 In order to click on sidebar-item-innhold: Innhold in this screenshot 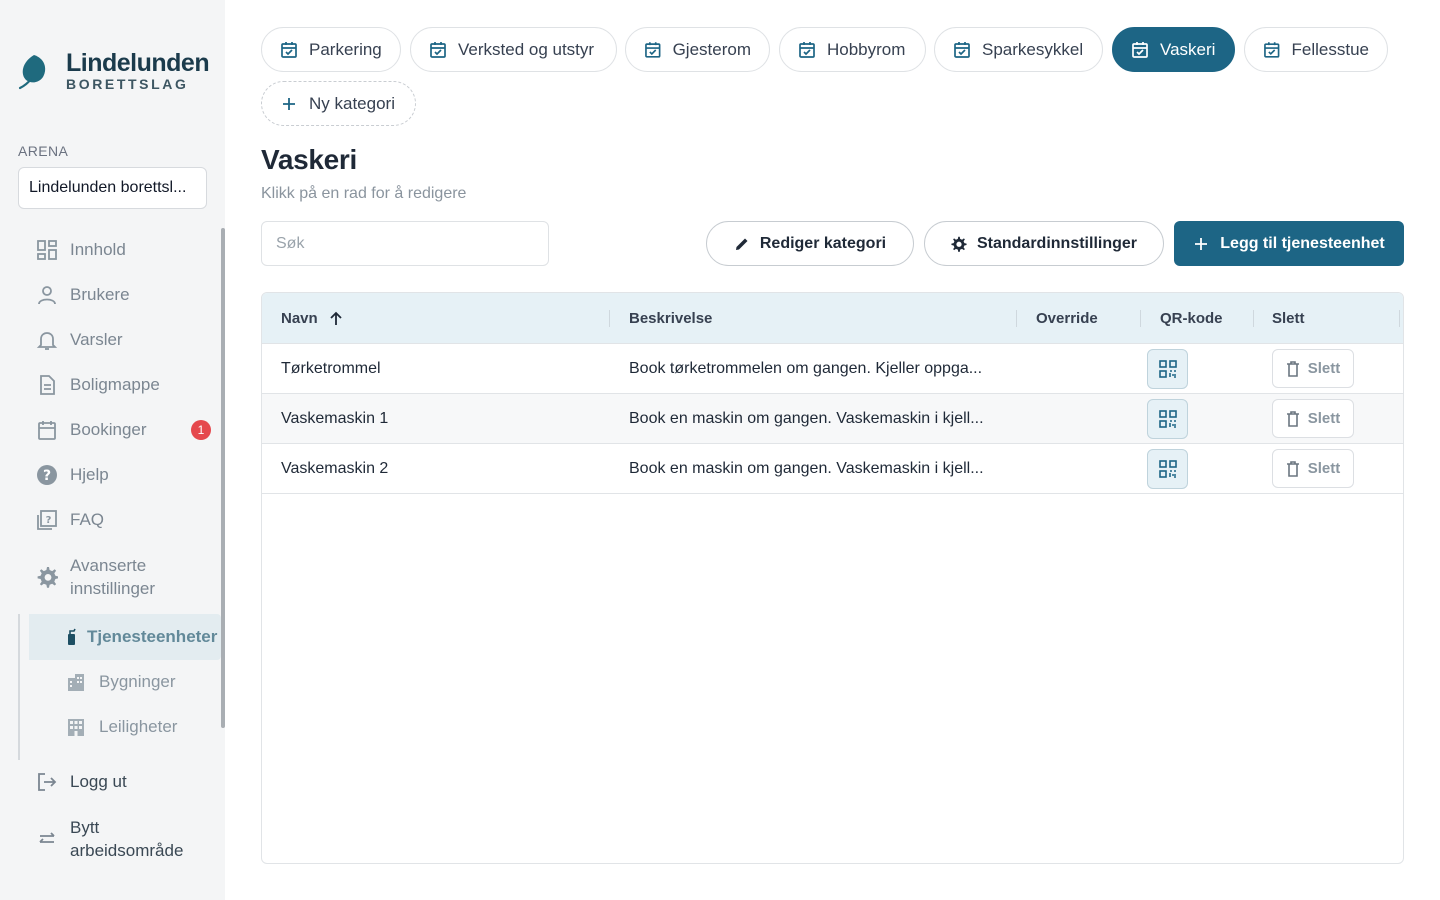, I will do `click(81, 250)`.